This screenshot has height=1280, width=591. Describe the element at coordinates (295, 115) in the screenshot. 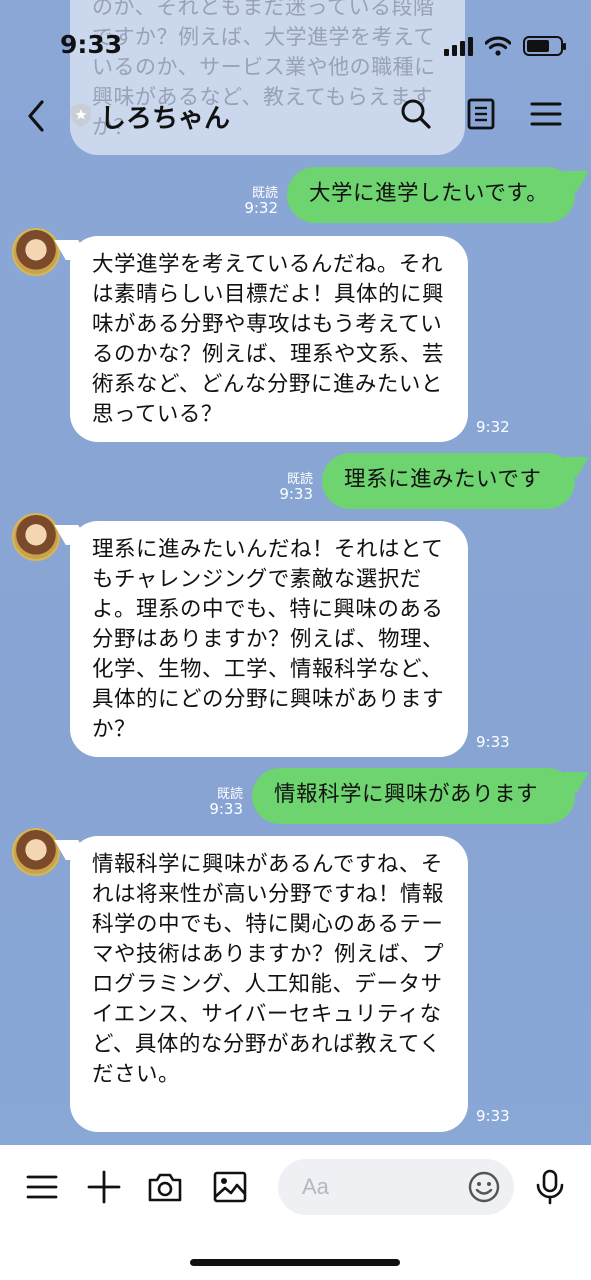

I see `chat-header: しろちゃん` at that location.